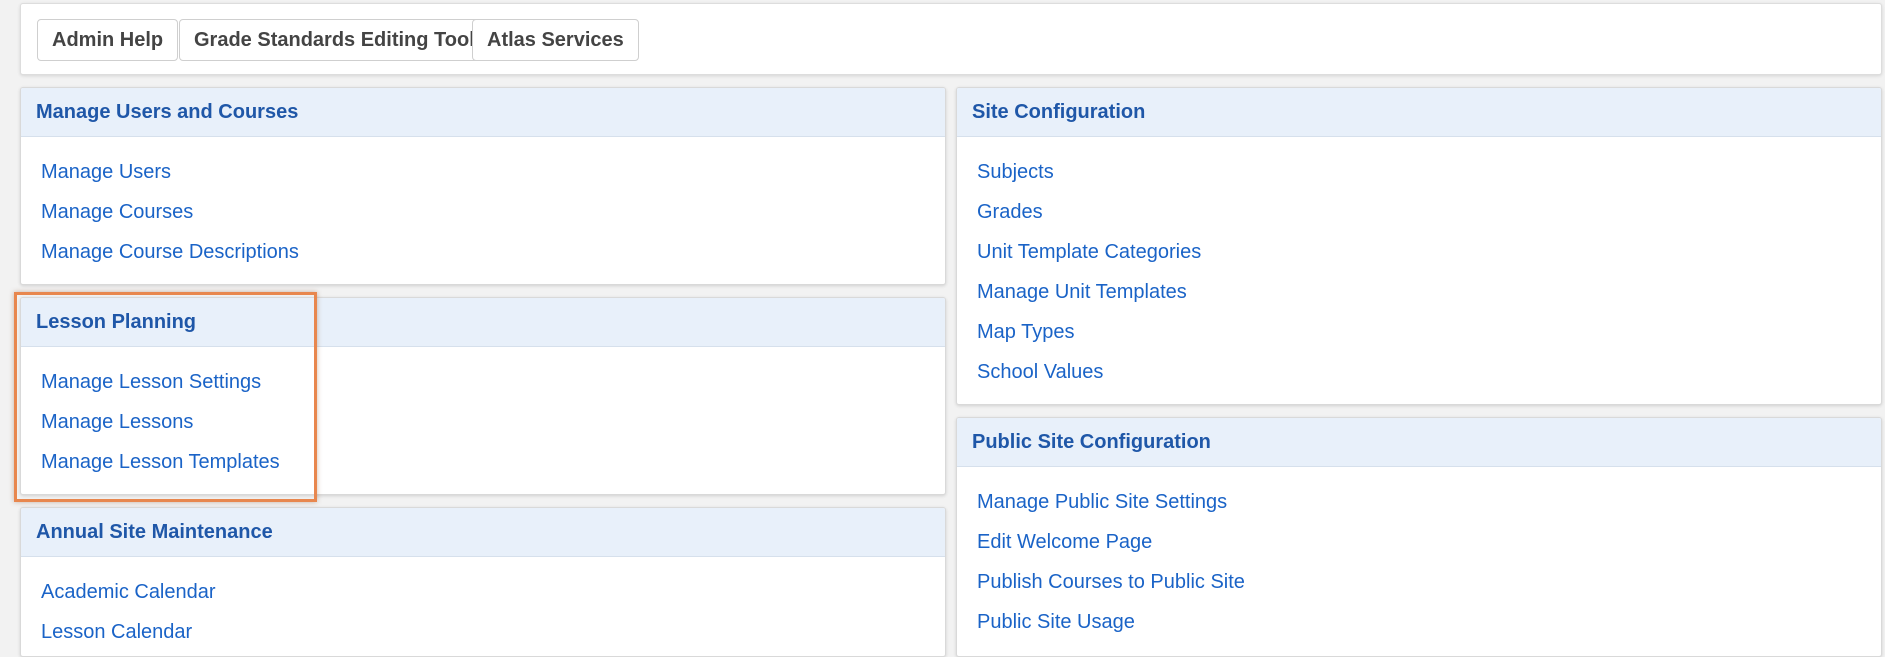 This screenshot has width=1885, height=657. What do you see at coordinates (555, 40) in the screenshot?
I see `atlas-services-button: Atlas Services` at bounding box center [555, 40].